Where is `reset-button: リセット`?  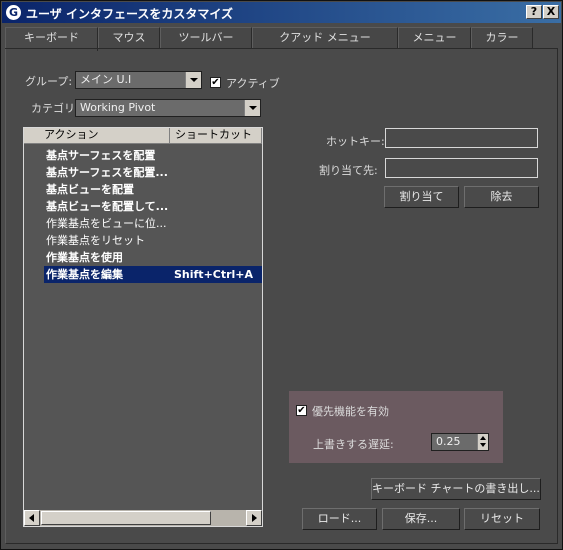 reset-button: リセット is located at coordinates (502, 519).